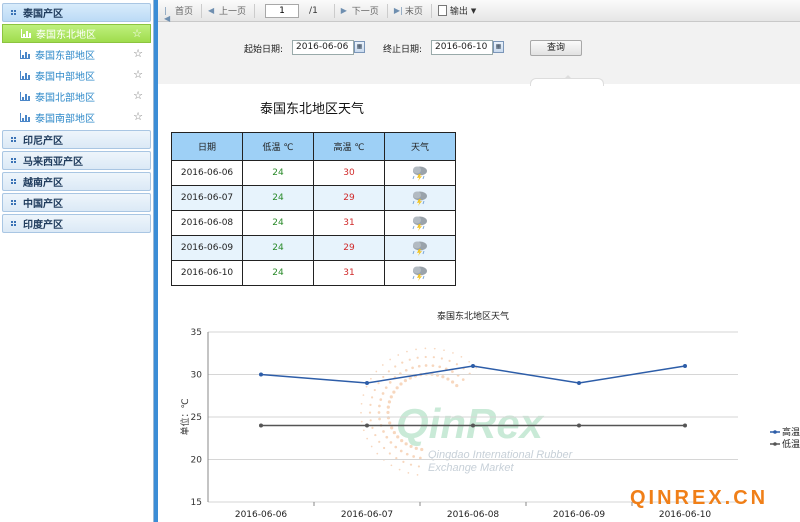  I want to click on last-page-icon: ▶|, so click(398, 10).